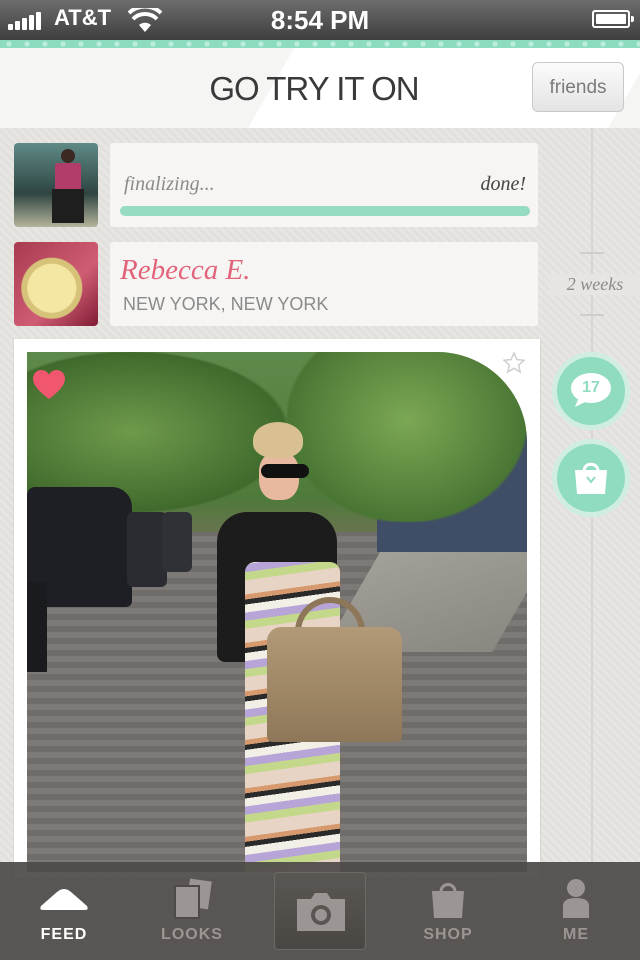 This screenshot has width=640, height=960. What do you see at coordinates (324, 284) in the screenshot?
I see `user-card: Rebecca E. NEW YORK, NEW YORK` at bounding box center [324, 284].